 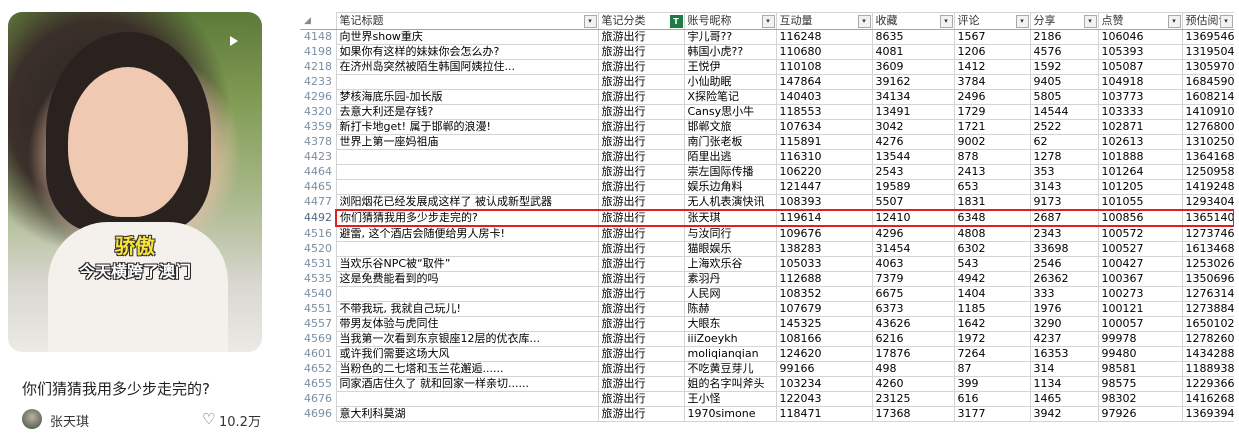 I want to click on cell-col-est-reads: 1350696, so click(x=1207, y=279).